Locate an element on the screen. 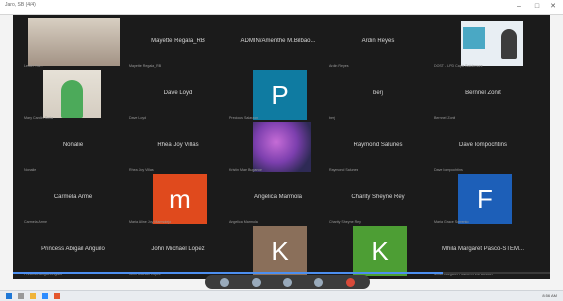 The image size is (563, 301). avatar-initial: F is located at coordinates (485, 199).